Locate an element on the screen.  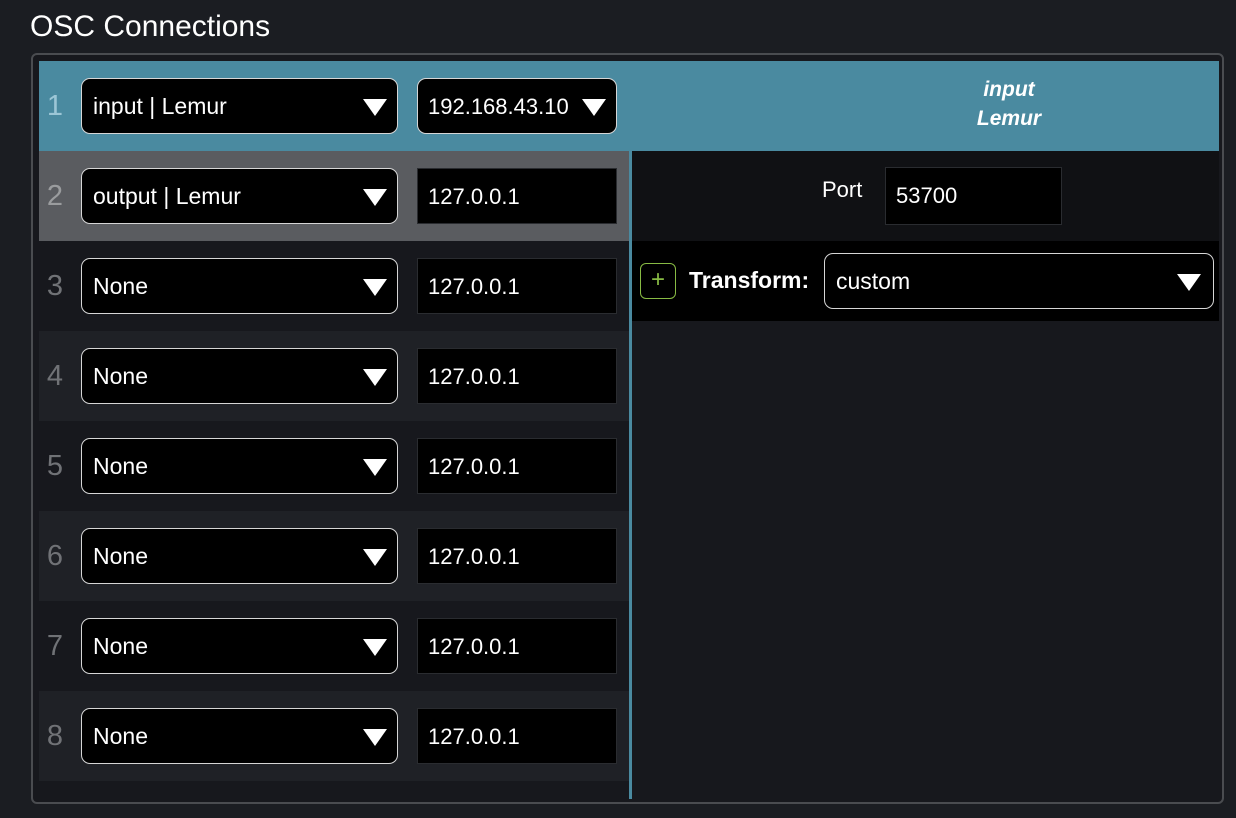
ip-dropdown-value: 192.168.43.10 is located at coordinates (498, 106).